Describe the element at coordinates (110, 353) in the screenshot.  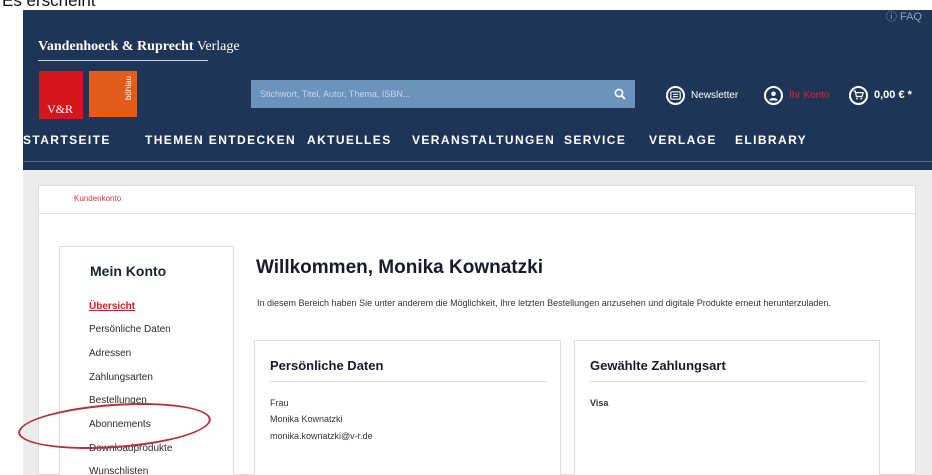
I see `sidebar-item-adressen: Adressen` at that location.